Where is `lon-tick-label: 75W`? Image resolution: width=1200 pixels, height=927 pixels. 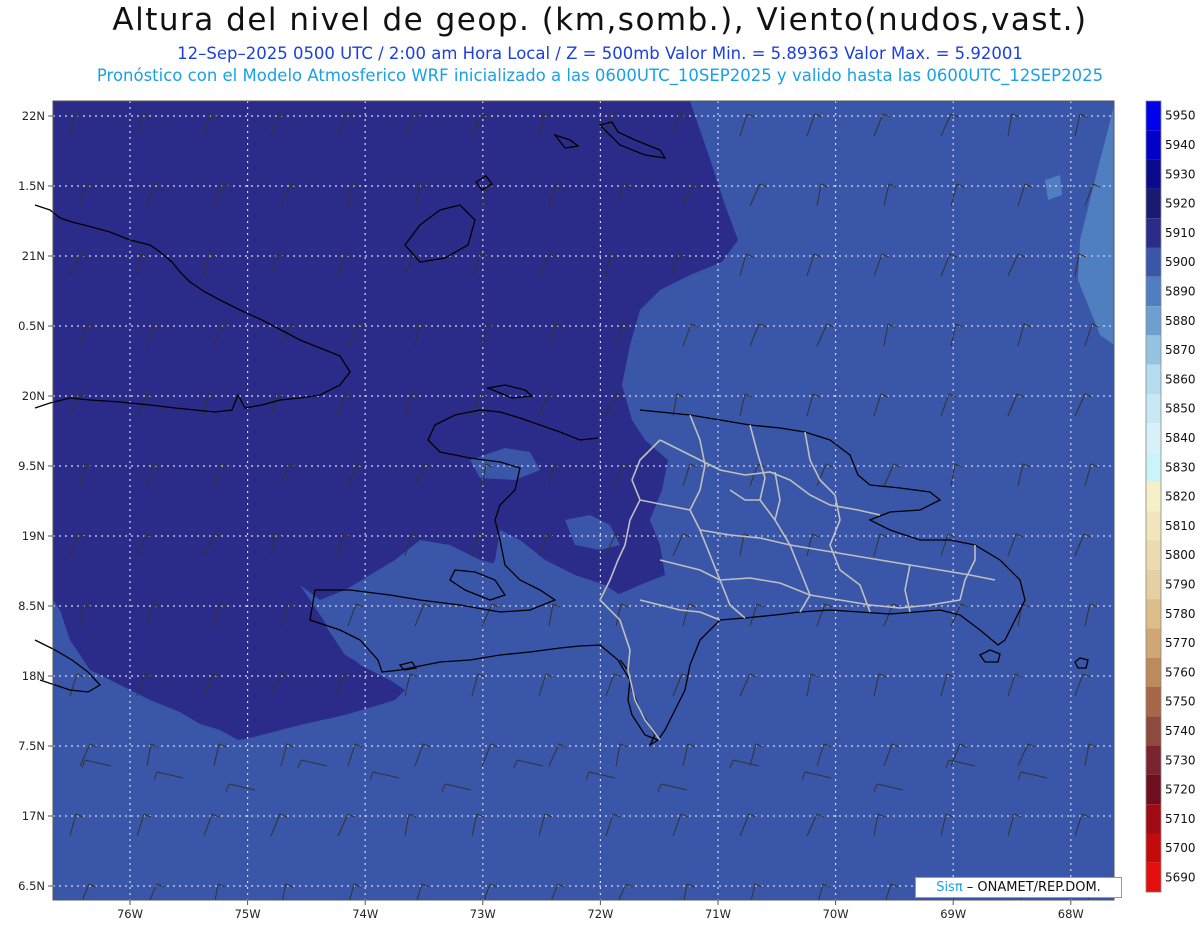 lon-tick-label: 75W is located at coordinates (248, 914).